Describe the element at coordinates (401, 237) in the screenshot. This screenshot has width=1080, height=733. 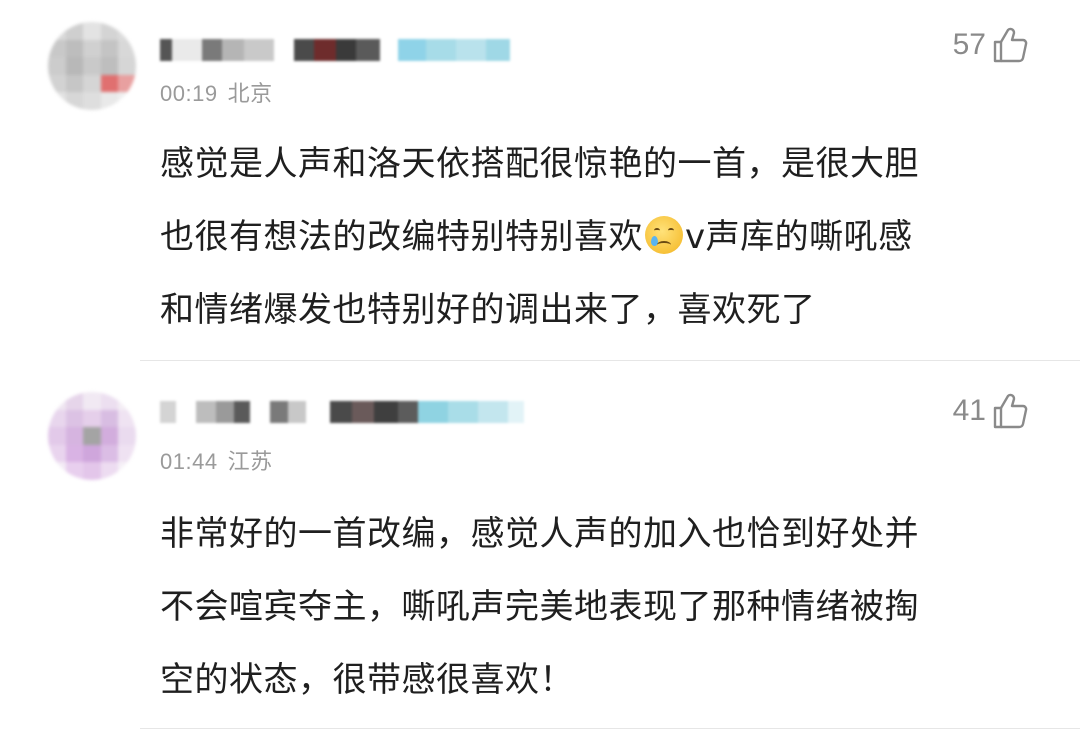
I see `comment-text-segment: 也很有想法的改编特别特别喜欢` at that location.